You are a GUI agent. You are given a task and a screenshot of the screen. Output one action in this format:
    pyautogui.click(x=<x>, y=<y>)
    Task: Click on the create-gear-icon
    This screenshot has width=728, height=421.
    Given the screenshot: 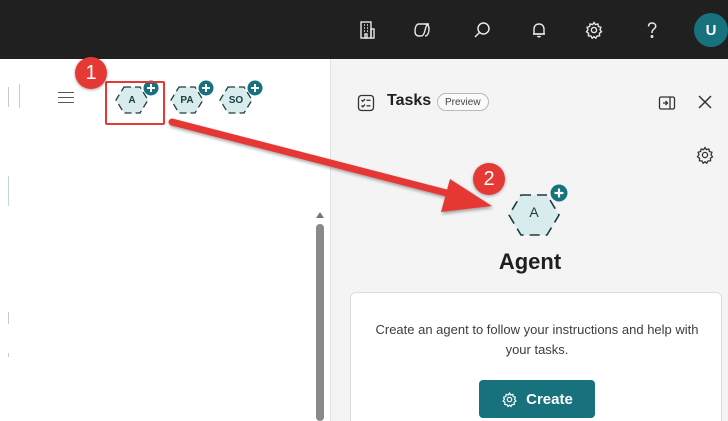 What is the action you would take?
    pyautogui.click(x=509, y=399)
    